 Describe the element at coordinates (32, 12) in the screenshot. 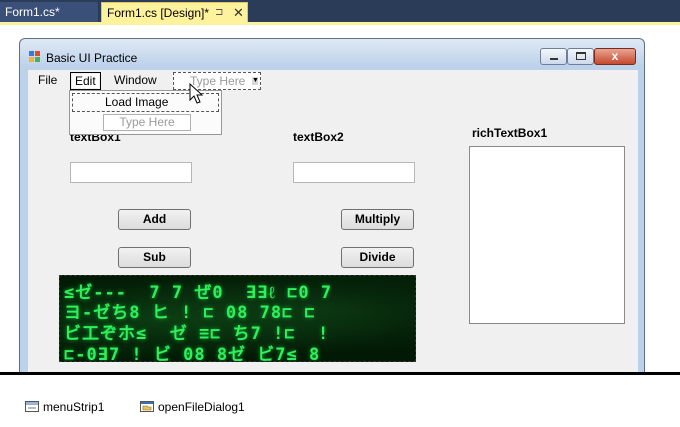

I see `tab-label: Form1.cs*` at that location.